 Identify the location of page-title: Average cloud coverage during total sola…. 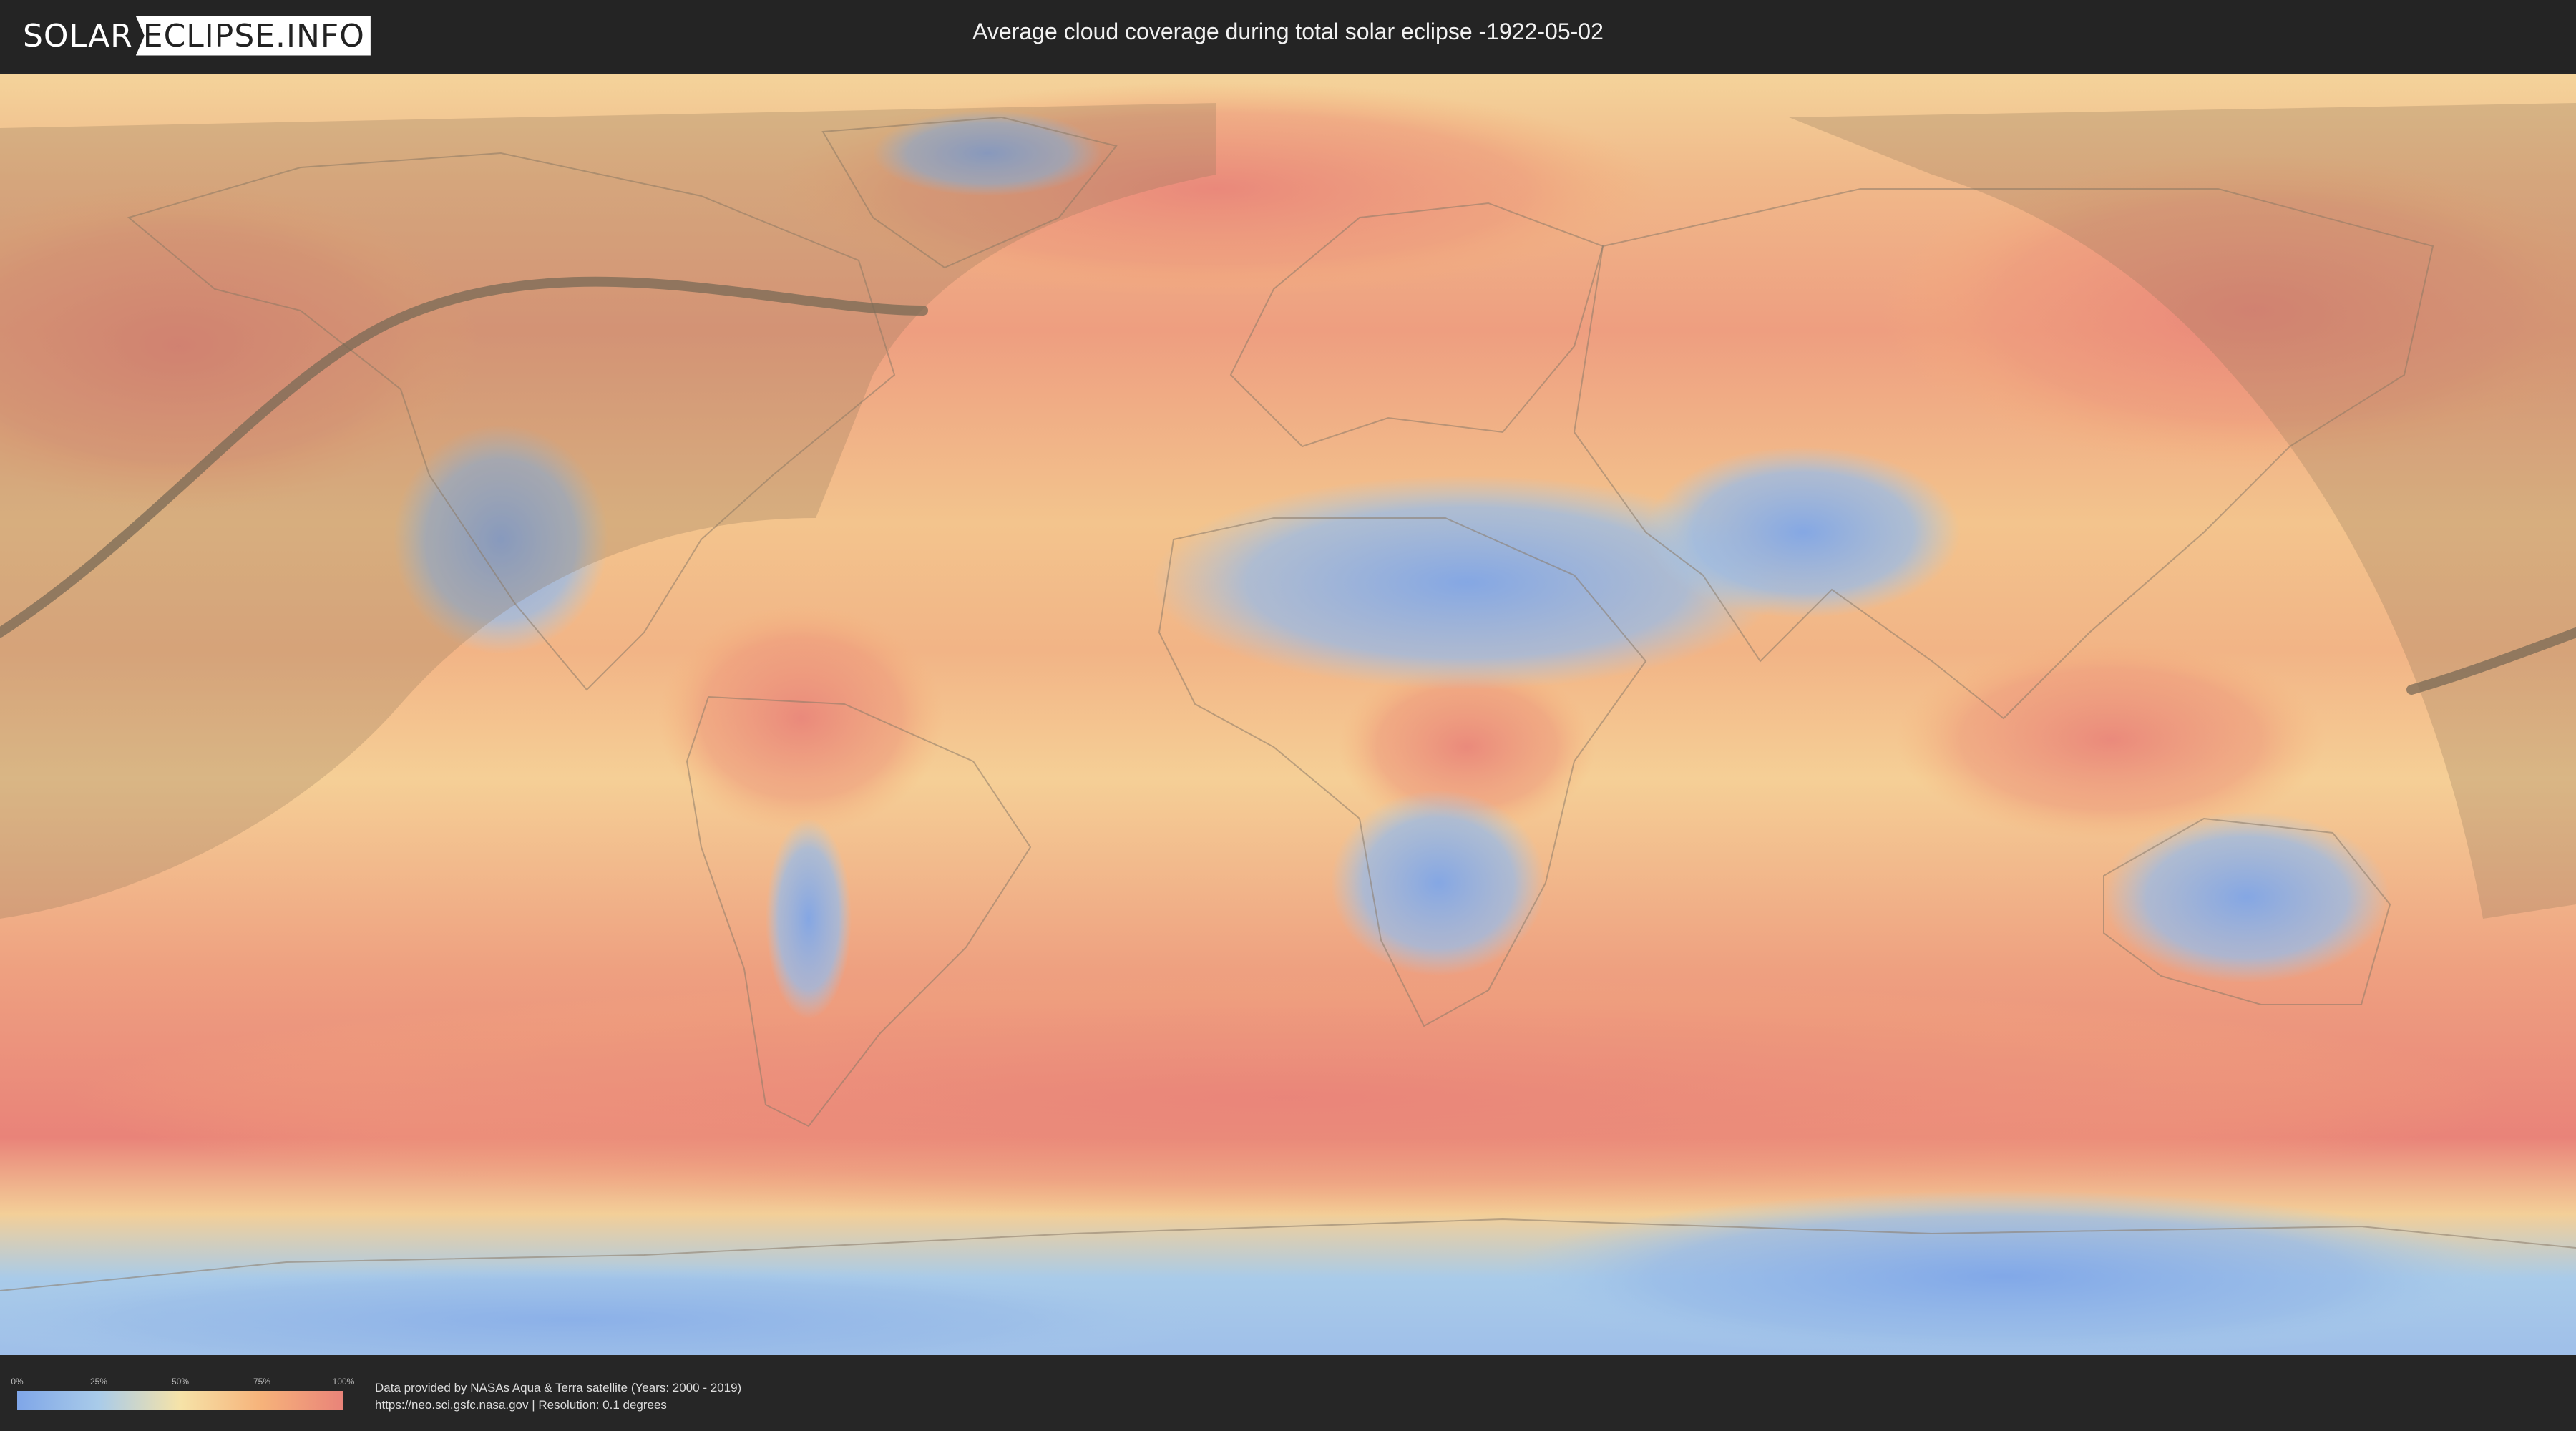
(1288, 31).